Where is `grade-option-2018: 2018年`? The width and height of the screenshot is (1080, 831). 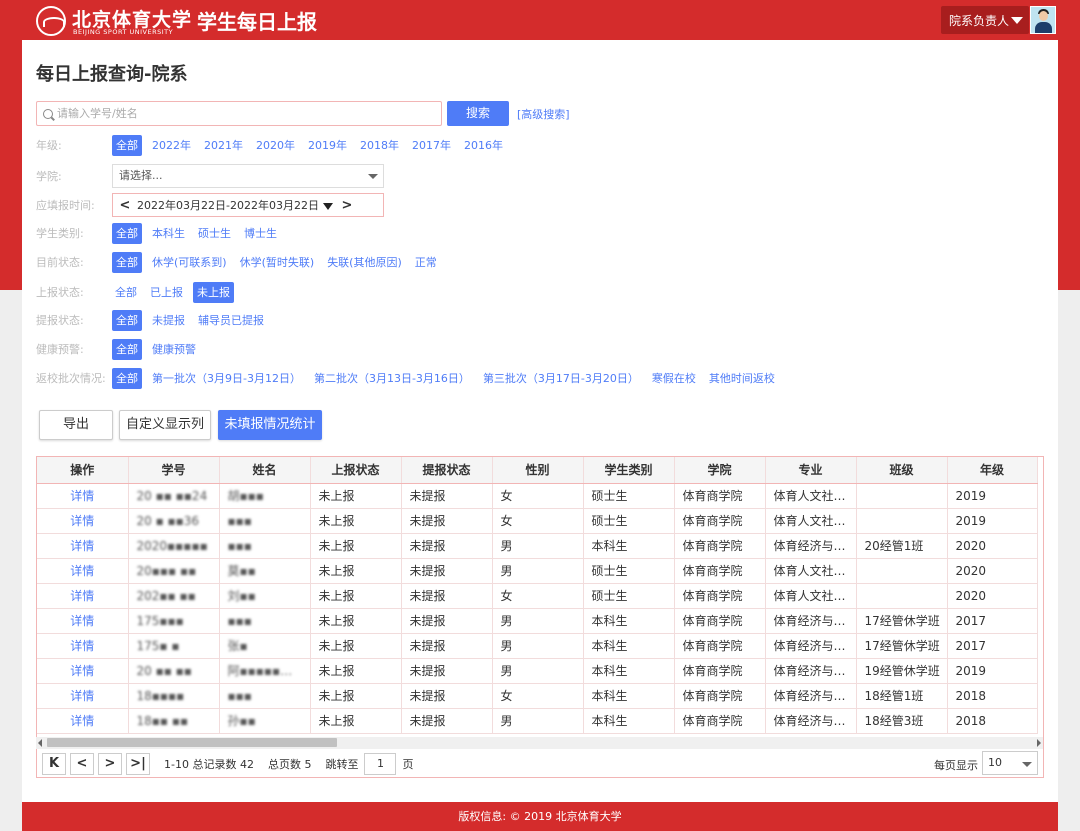
grade-option-2018: 2018年 is located at coordinates (379, 145).